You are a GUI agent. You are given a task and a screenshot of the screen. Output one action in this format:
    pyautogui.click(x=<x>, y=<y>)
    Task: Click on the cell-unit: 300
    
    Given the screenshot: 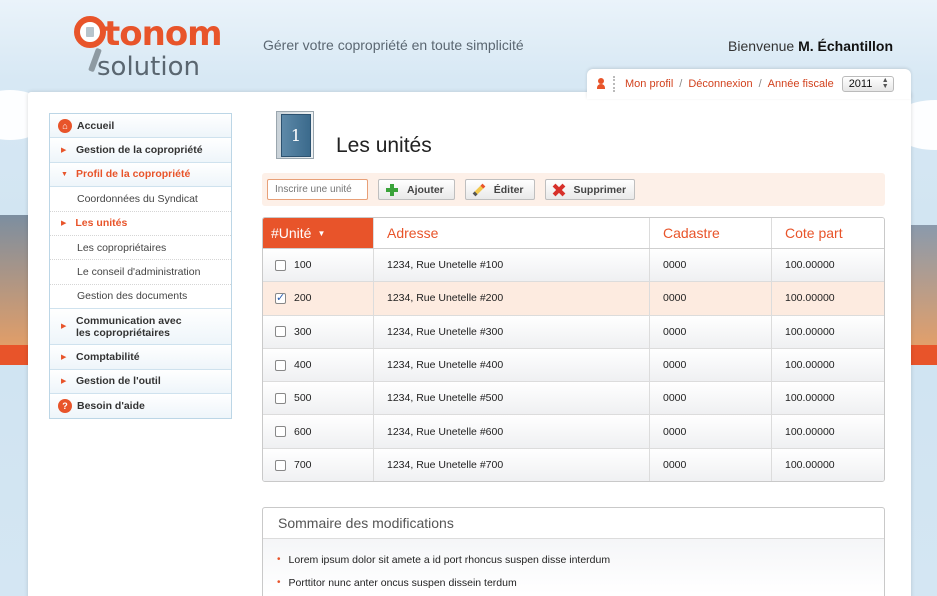 What is the action you would take?
    pyautogui.click(x=318, y=331)
    